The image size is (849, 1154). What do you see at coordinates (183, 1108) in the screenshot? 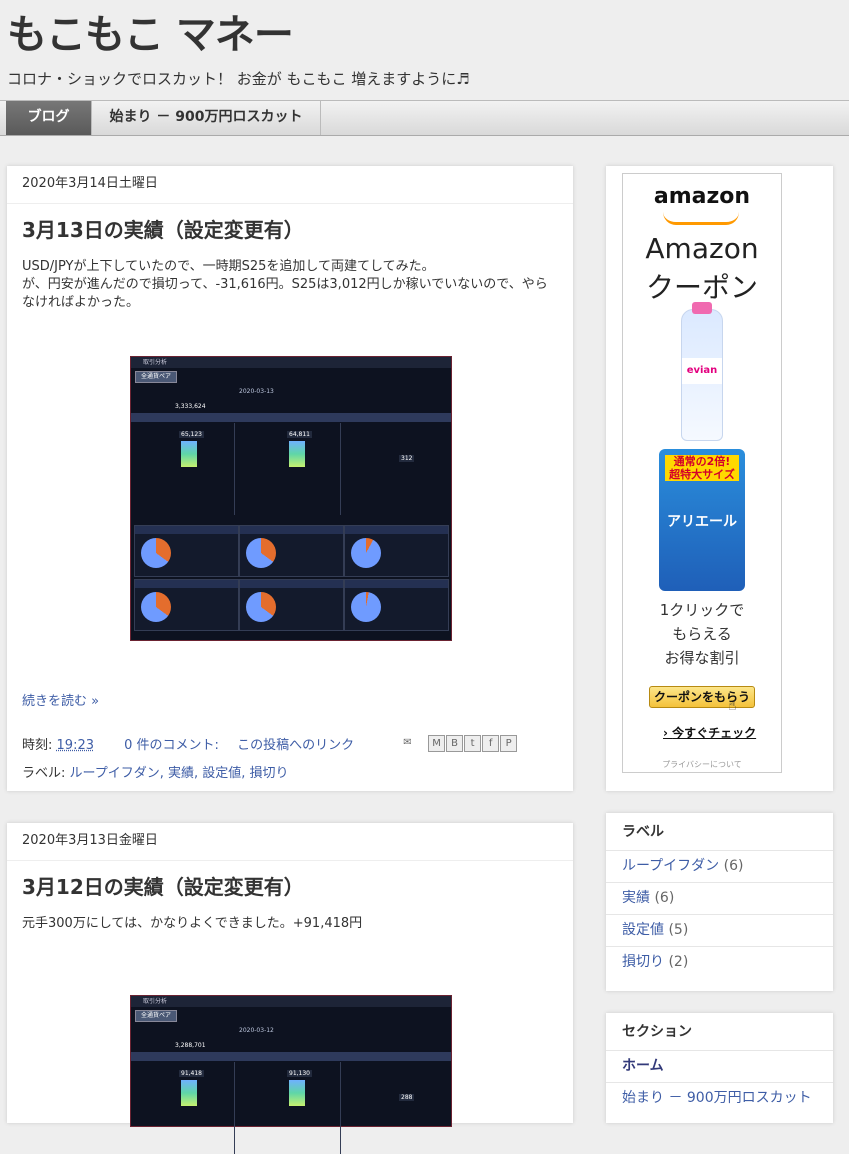
I see `chart-panel: 91,418` at bounding box center [183, 1108].